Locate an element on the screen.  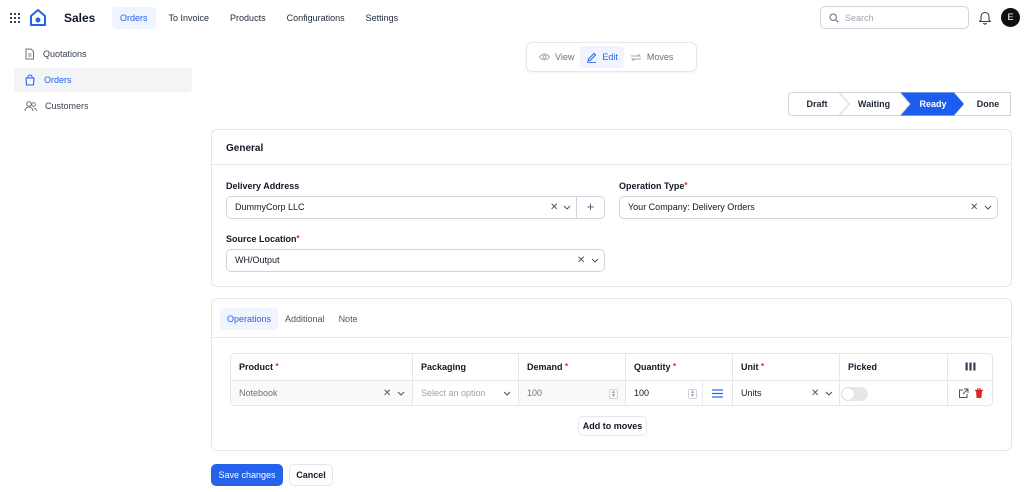
tab-note: Note is located at coordinates (348, 319).